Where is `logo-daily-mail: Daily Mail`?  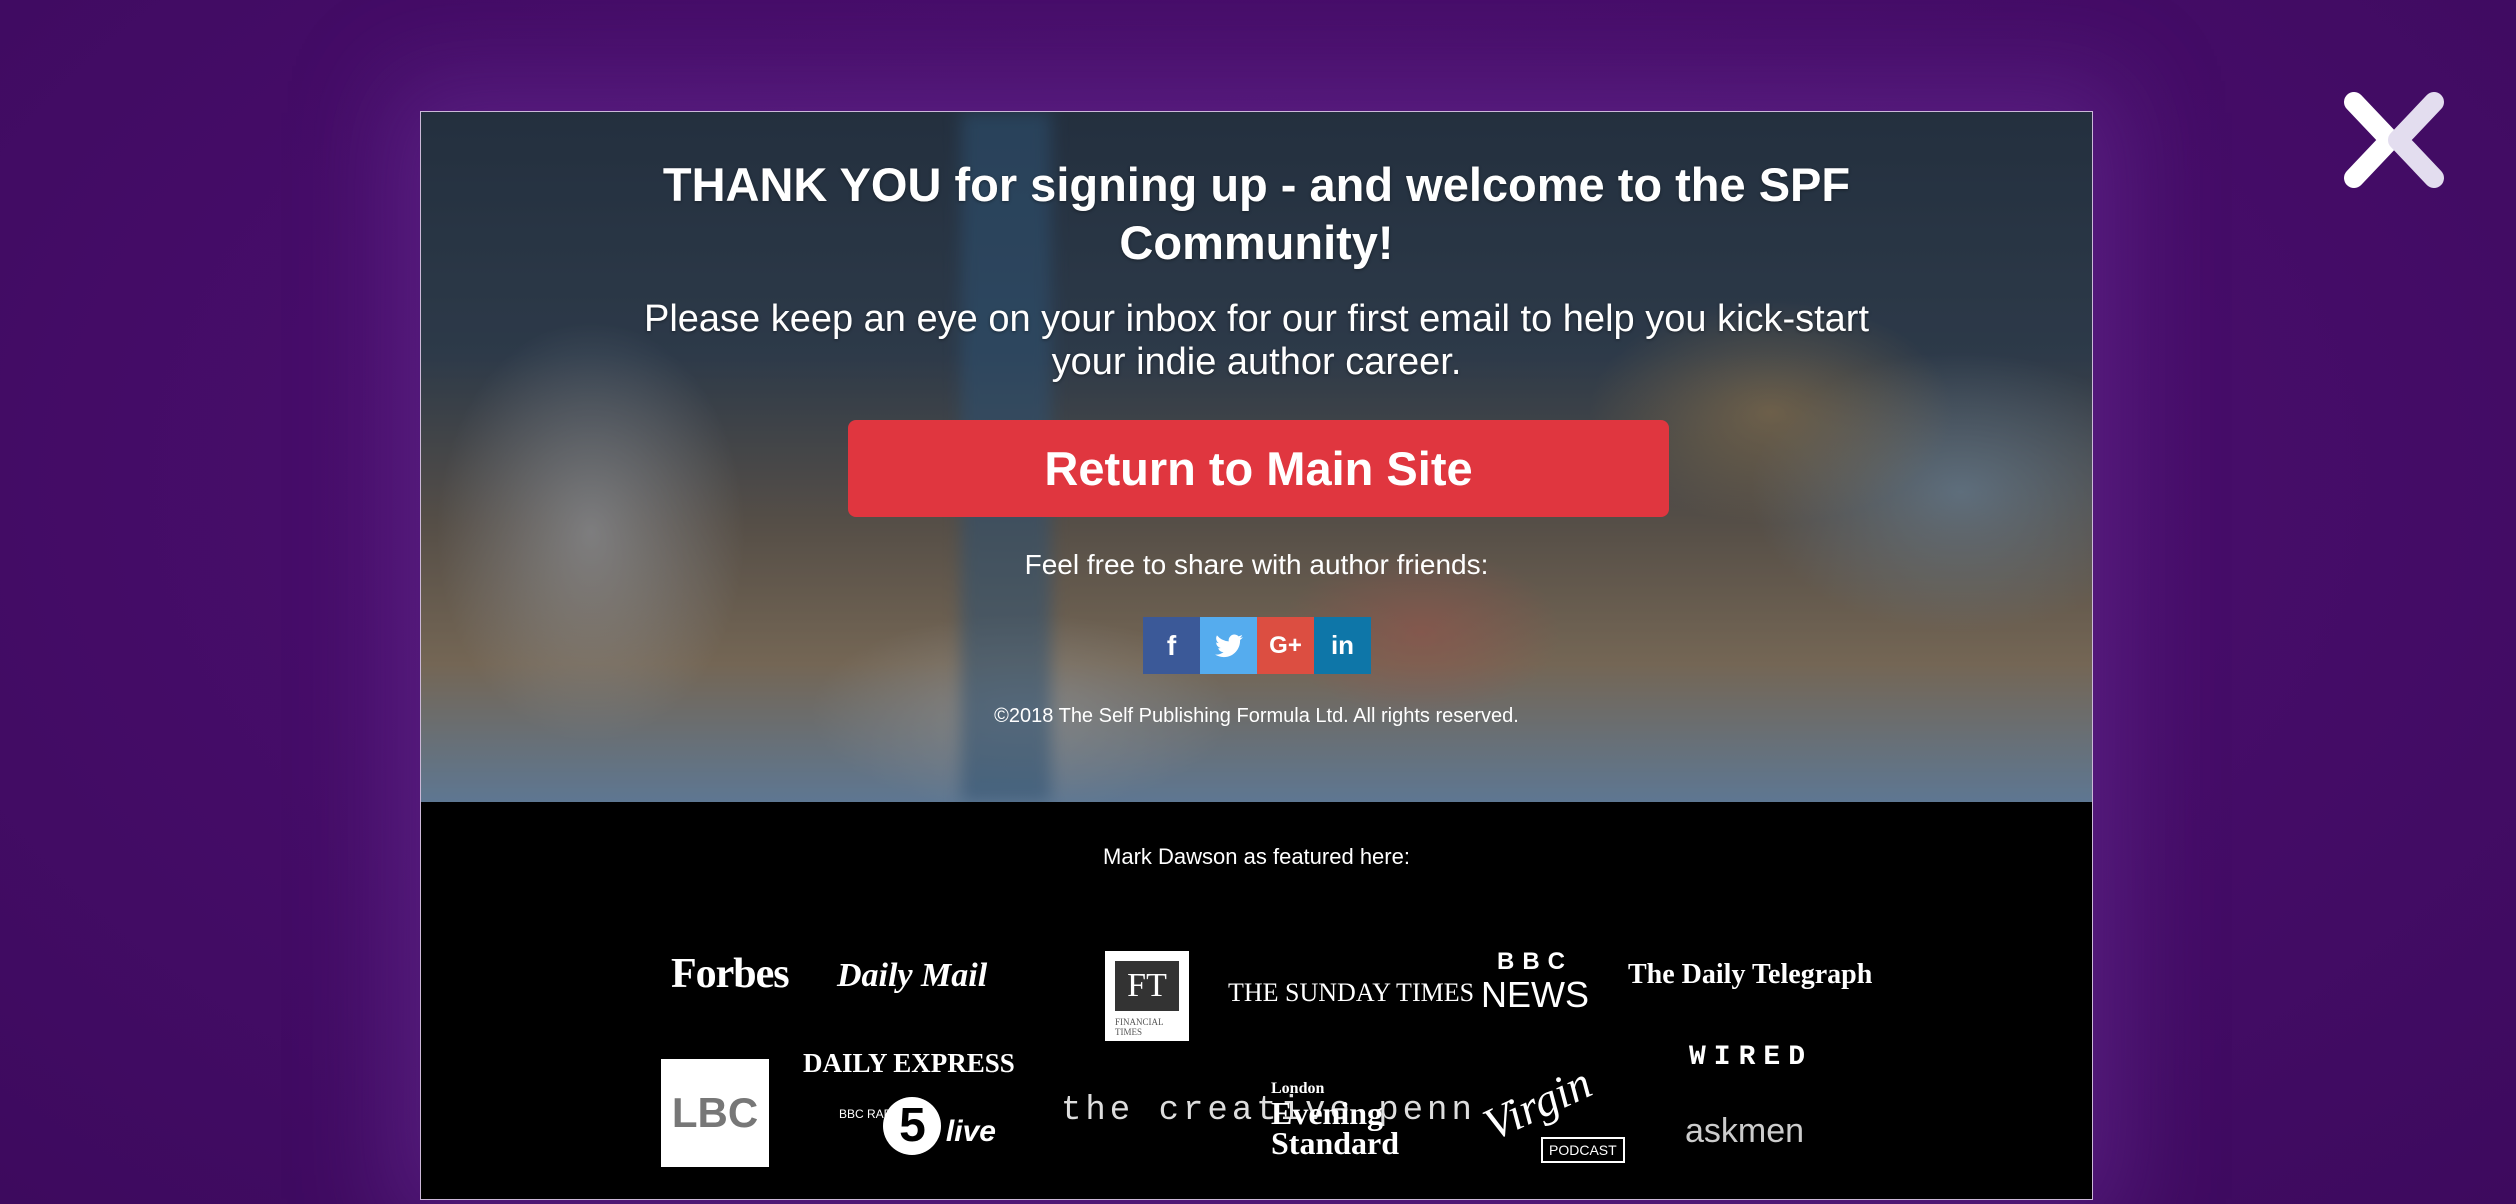 logo-daily-mail: Daily Mail is located at coordinates (912, 975).